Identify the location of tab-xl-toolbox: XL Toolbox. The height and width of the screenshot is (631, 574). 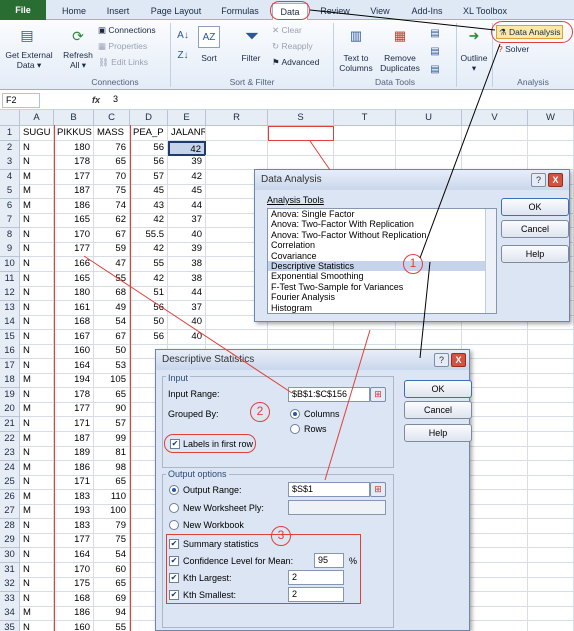
(485, 11).